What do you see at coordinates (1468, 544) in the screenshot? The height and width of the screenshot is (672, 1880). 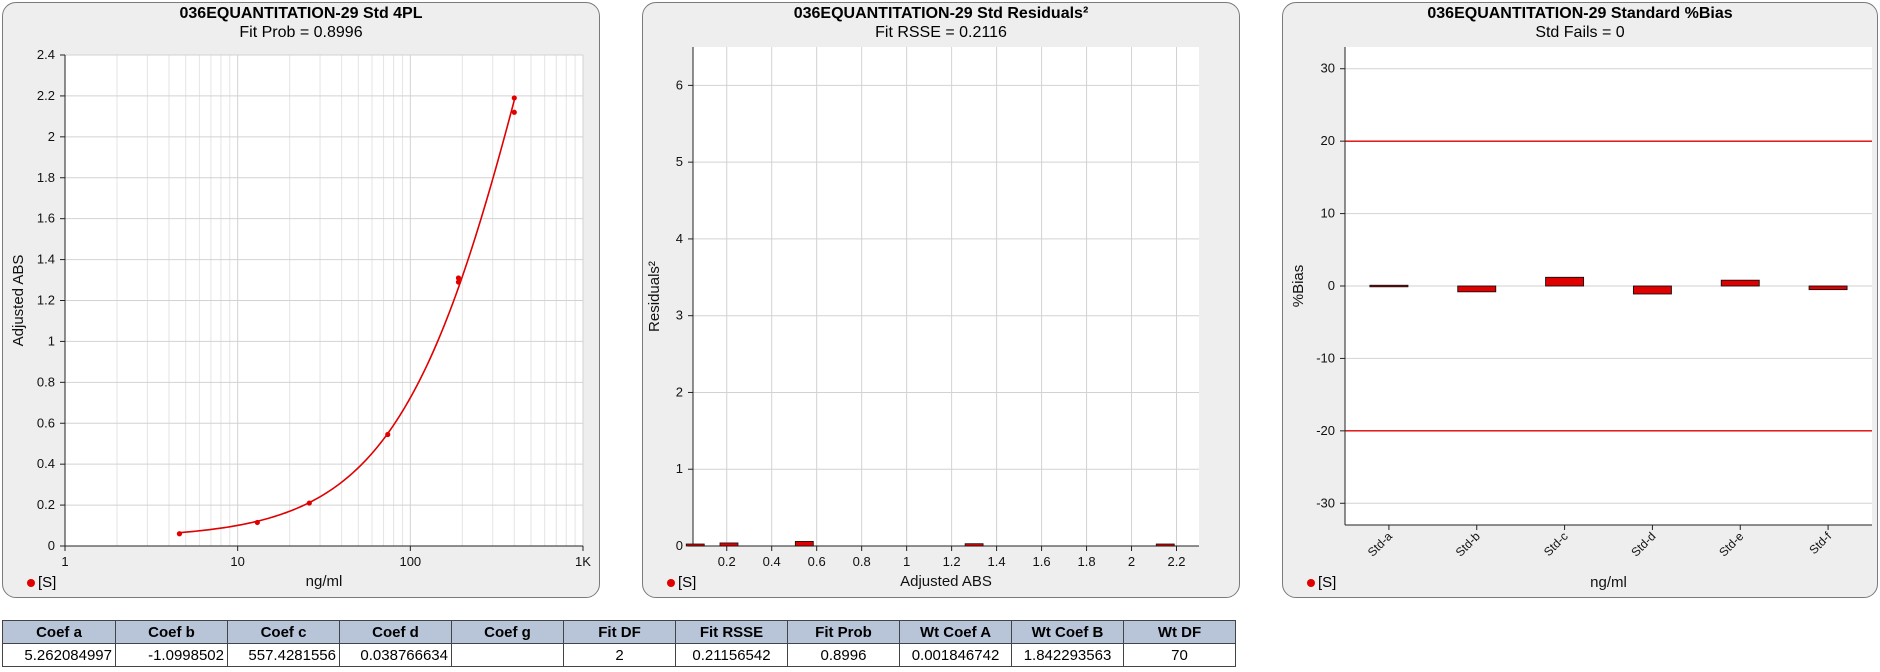 I see `x-tick-label: Std-b` at bounding box center [1468, 544].